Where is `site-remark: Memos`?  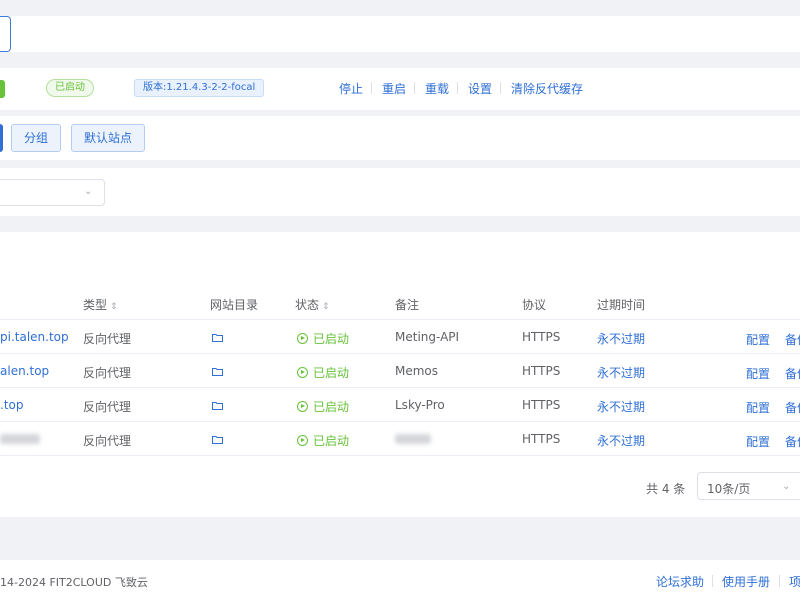 site-remark: Memos is located at coordinates (417, 371).